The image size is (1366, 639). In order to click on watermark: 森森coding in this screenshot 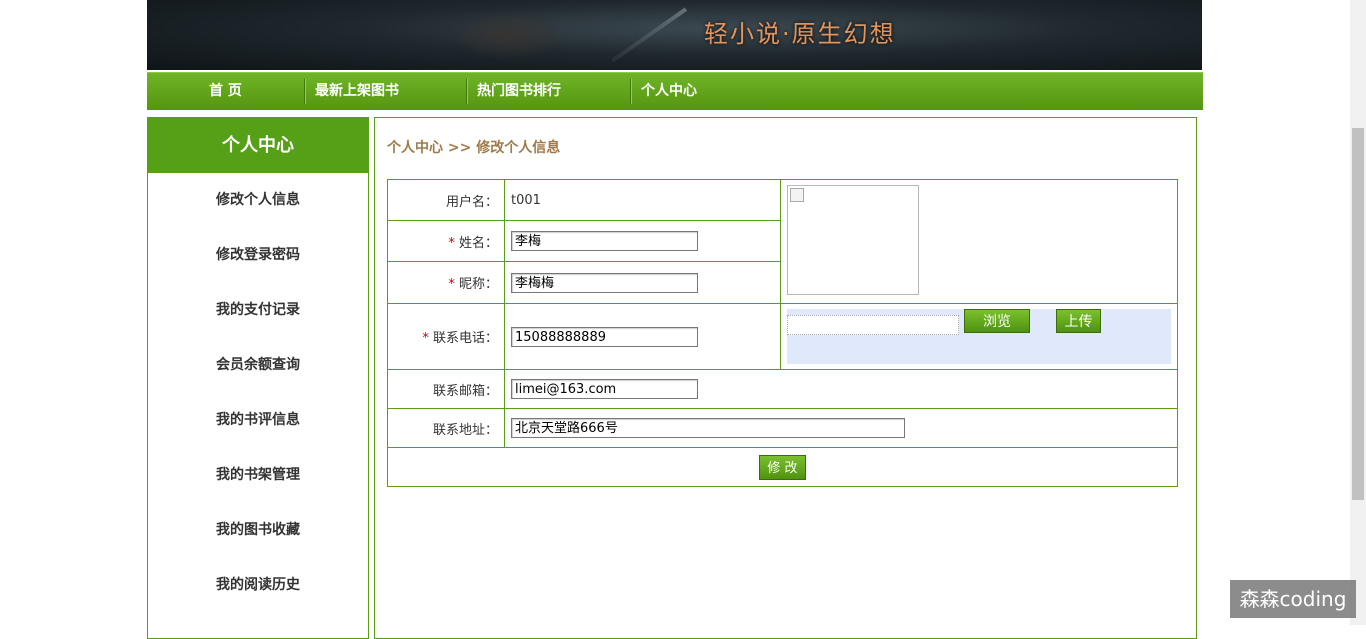, I will do `click(1293, 599)`.